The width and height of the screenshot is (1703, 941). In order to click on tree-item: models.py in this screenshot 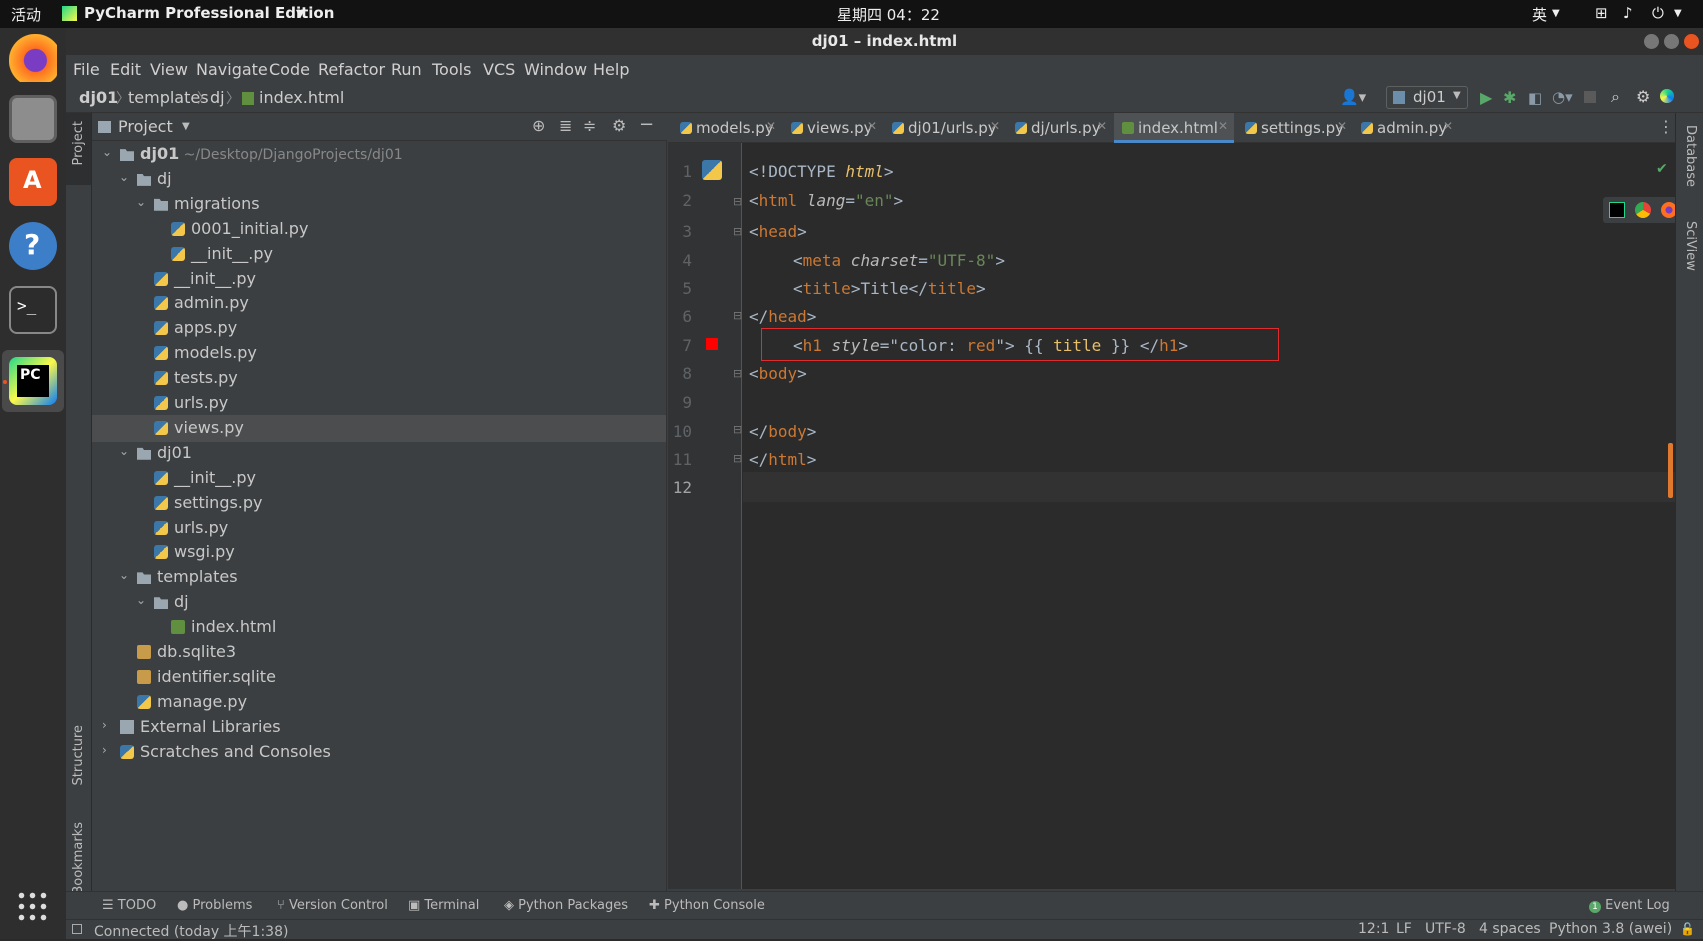, I will do `click(379, 353)`.